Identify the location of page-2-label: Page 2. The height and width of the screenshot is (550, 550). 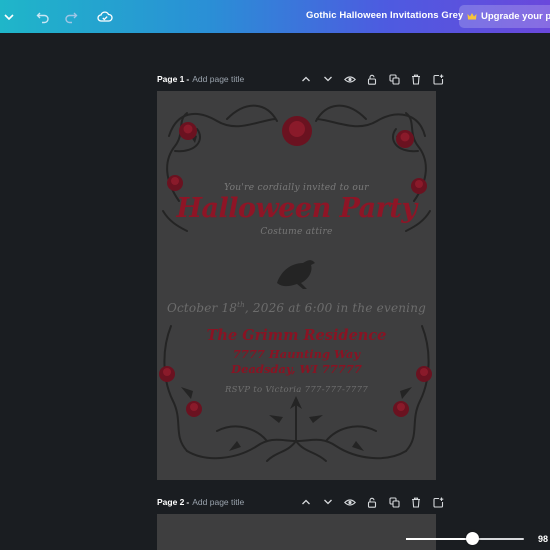
(171, 502).